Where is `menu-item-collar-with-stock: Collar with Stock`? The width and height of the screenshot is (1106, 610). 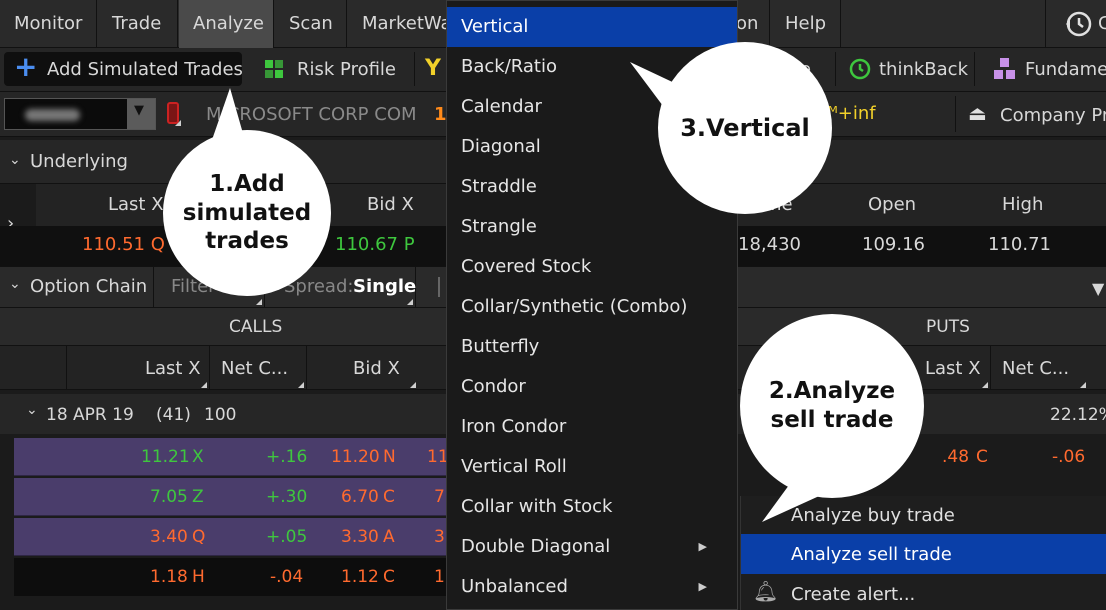
menu-item-collar-with-stock: Collar with Stock is located at coordinates (592, 507).